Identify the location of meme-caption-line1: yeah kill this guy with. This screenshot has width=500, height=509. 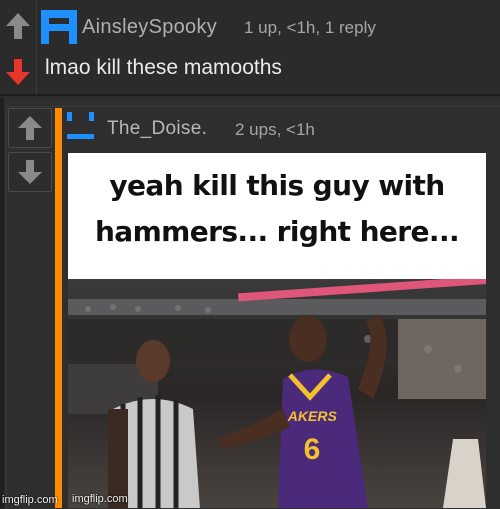
(277, 185).